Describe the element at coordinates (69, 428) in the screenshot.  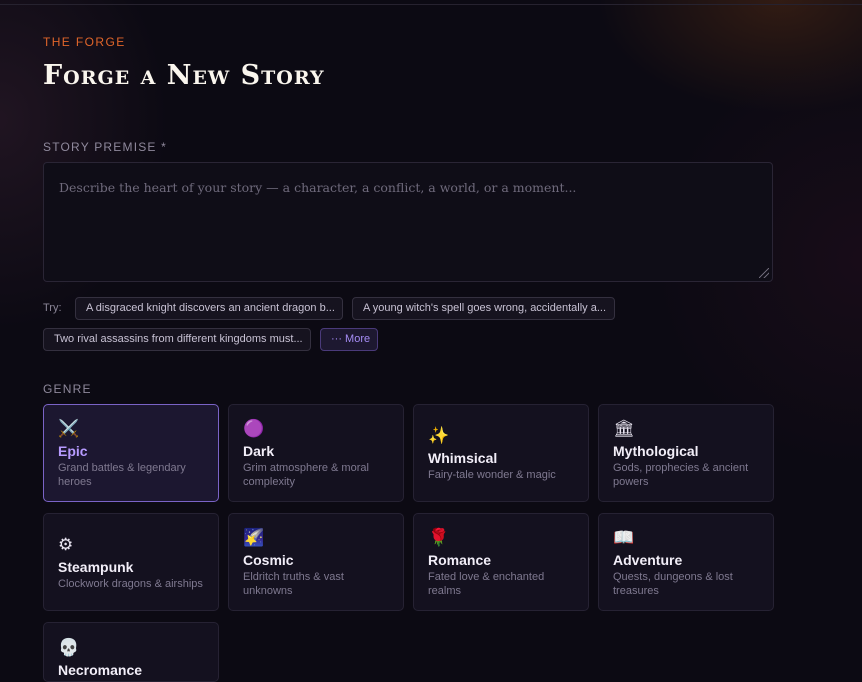
I see `crossed-swords-icon: ⚔️` at that location.